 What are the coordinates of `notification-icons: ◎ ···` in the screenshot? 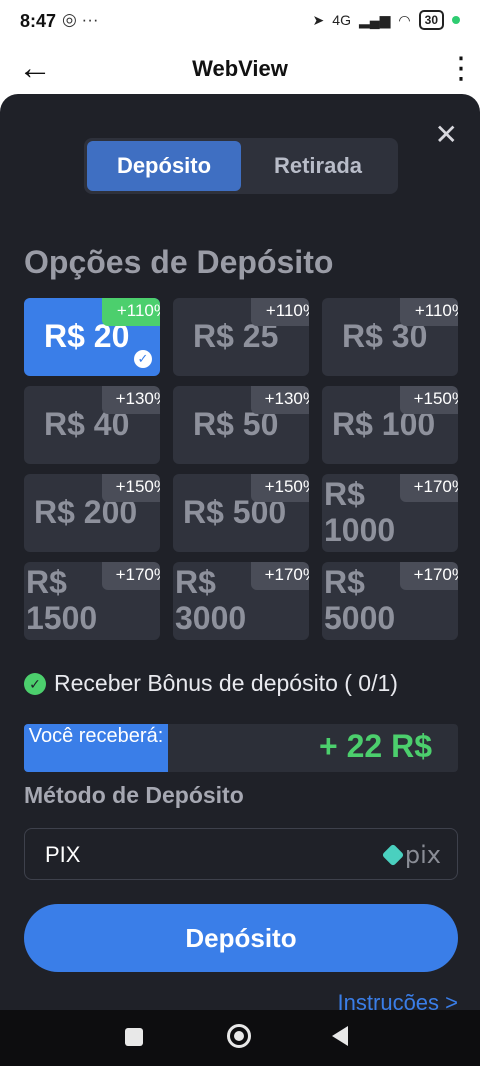 It's located at (80, 19).